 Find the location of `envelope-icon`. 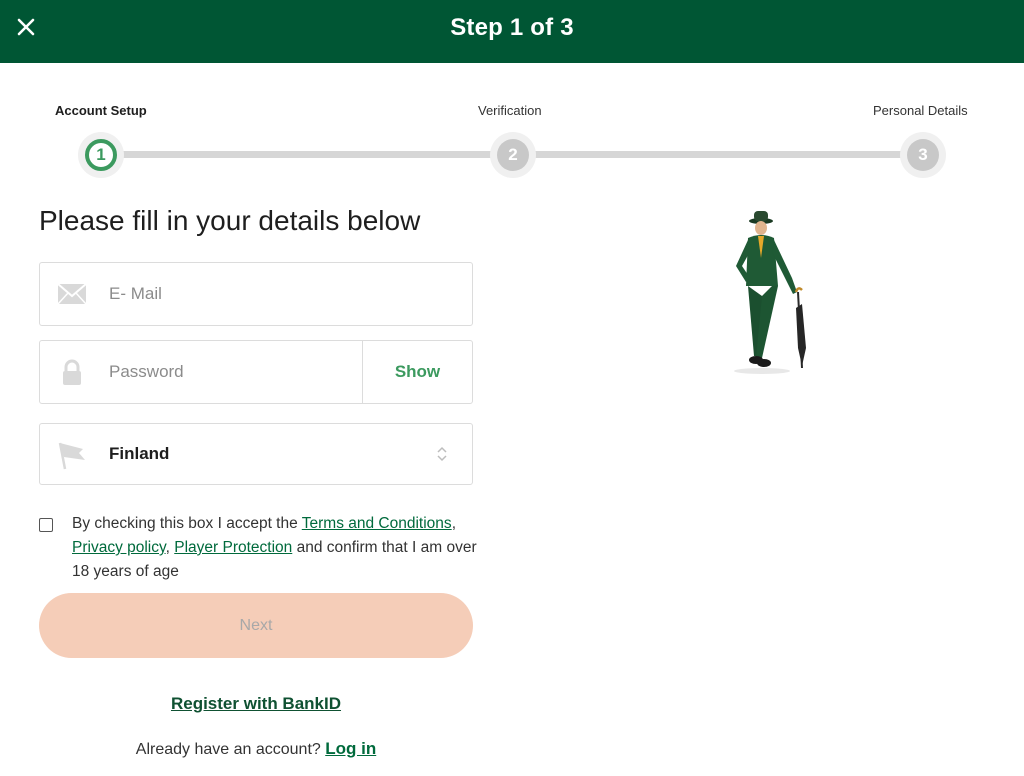

envelope-icon is located at coordinates (72, 294).